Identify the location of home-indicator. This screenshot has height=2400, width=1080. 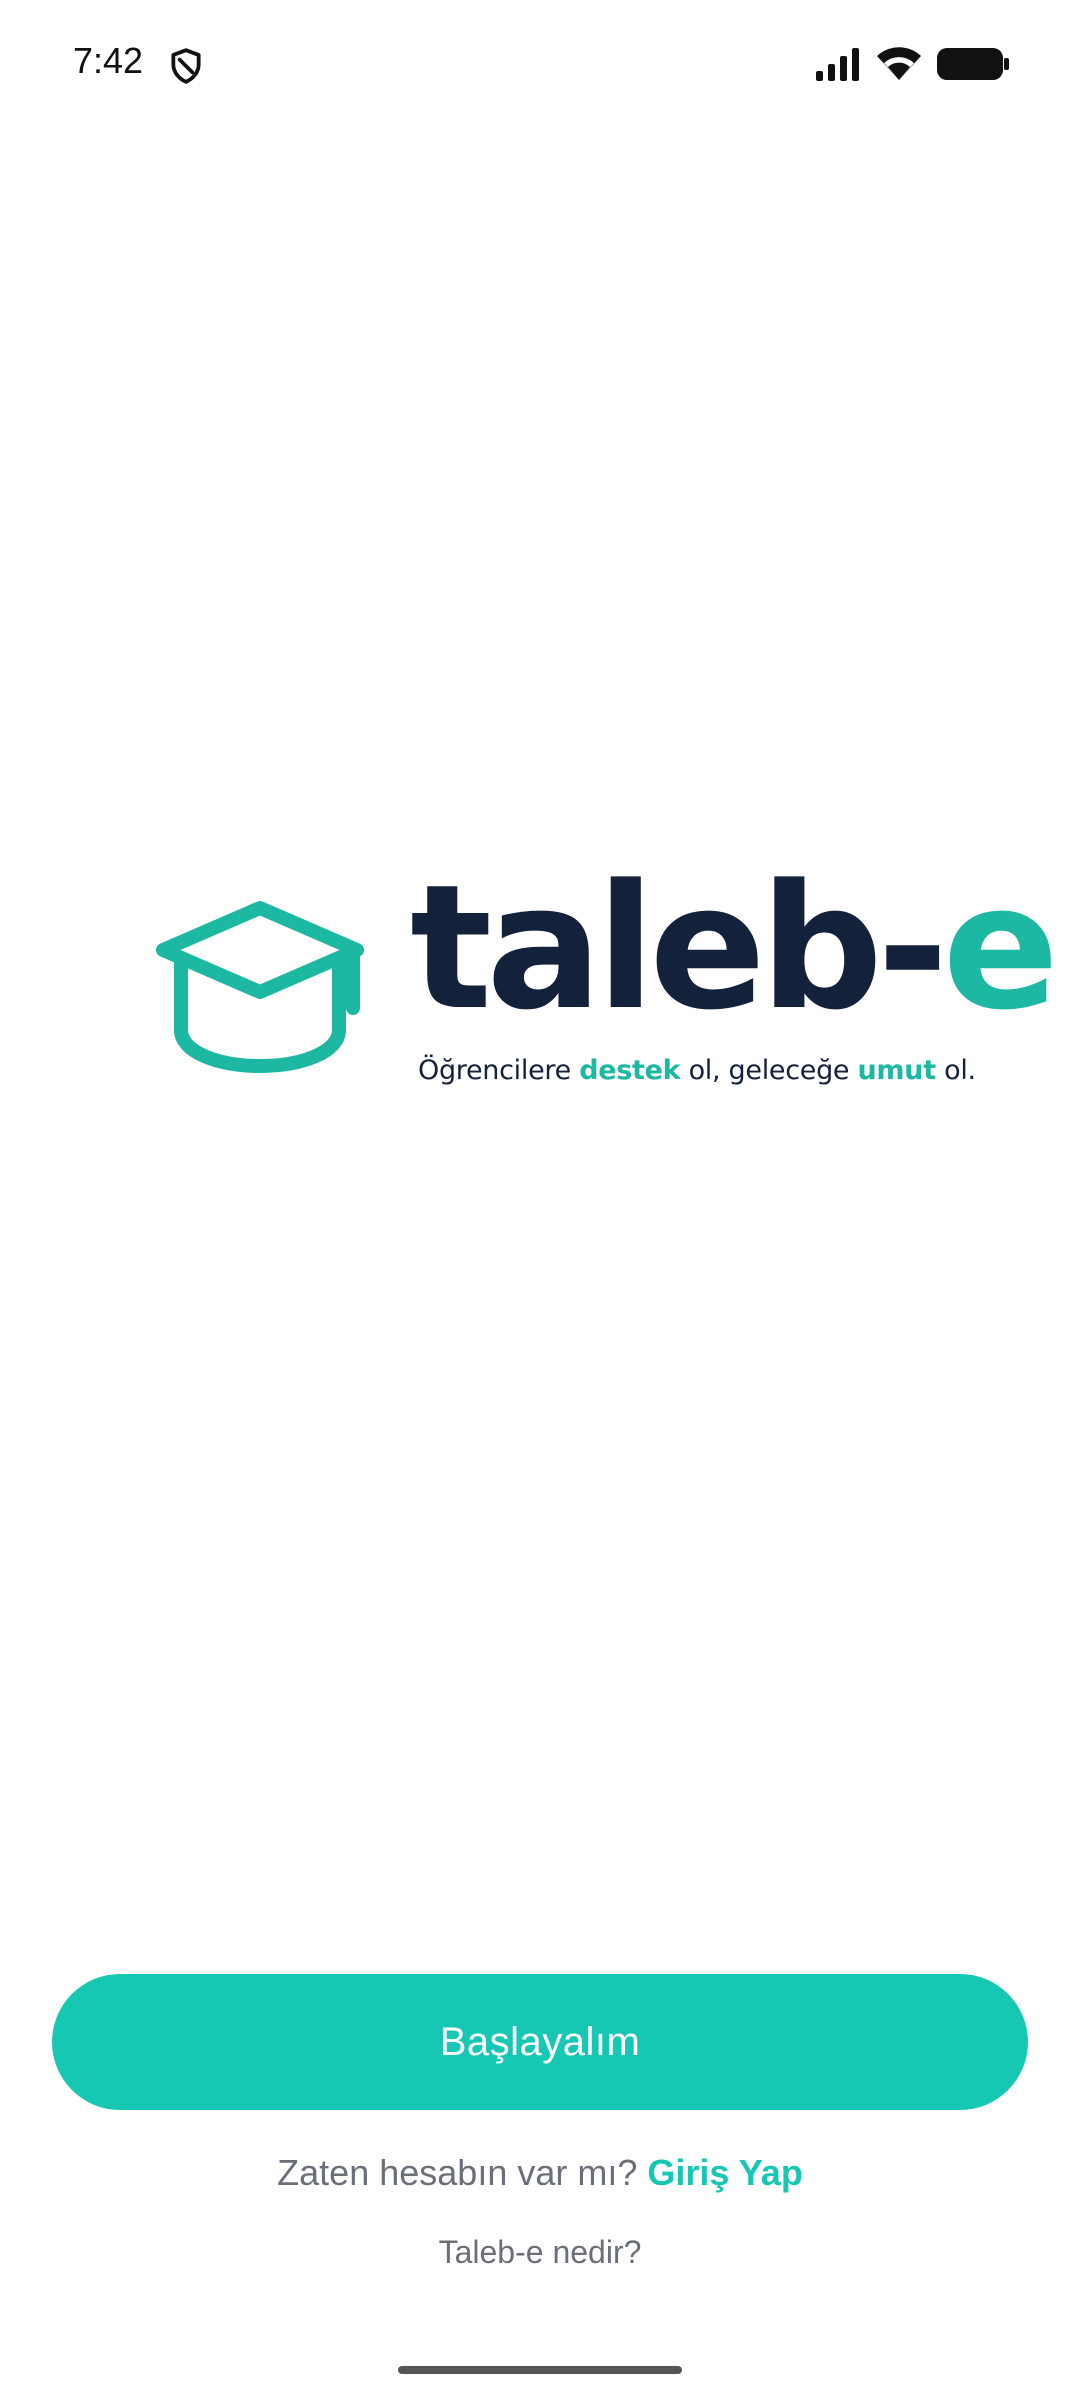
(540, 2370).